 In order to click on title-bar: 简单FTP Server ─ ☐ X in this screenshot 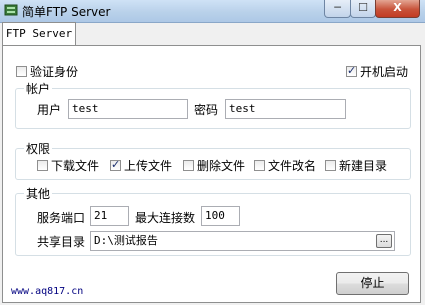, I will do `click(212, 11)`.